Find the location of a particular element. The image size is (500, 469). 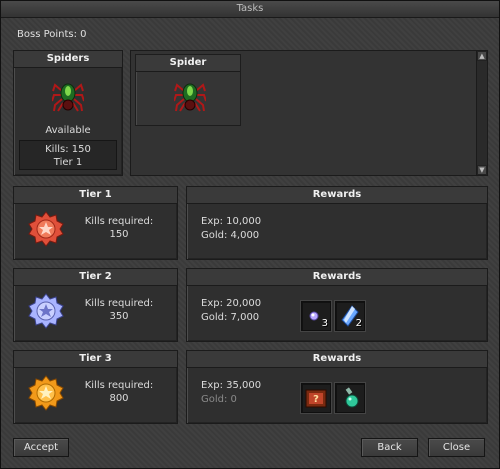

potion-icon is located at coordinates (352, 397).